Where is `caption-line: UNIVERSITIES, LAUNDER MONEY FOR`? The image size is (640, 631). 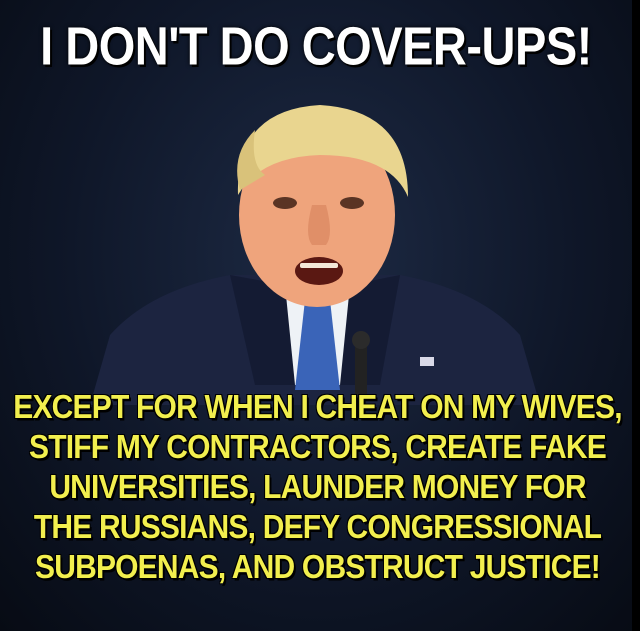
caption-line: UNIVERSITIES, LAUNDER MONEY FOR is located at coordinates (317, 487).